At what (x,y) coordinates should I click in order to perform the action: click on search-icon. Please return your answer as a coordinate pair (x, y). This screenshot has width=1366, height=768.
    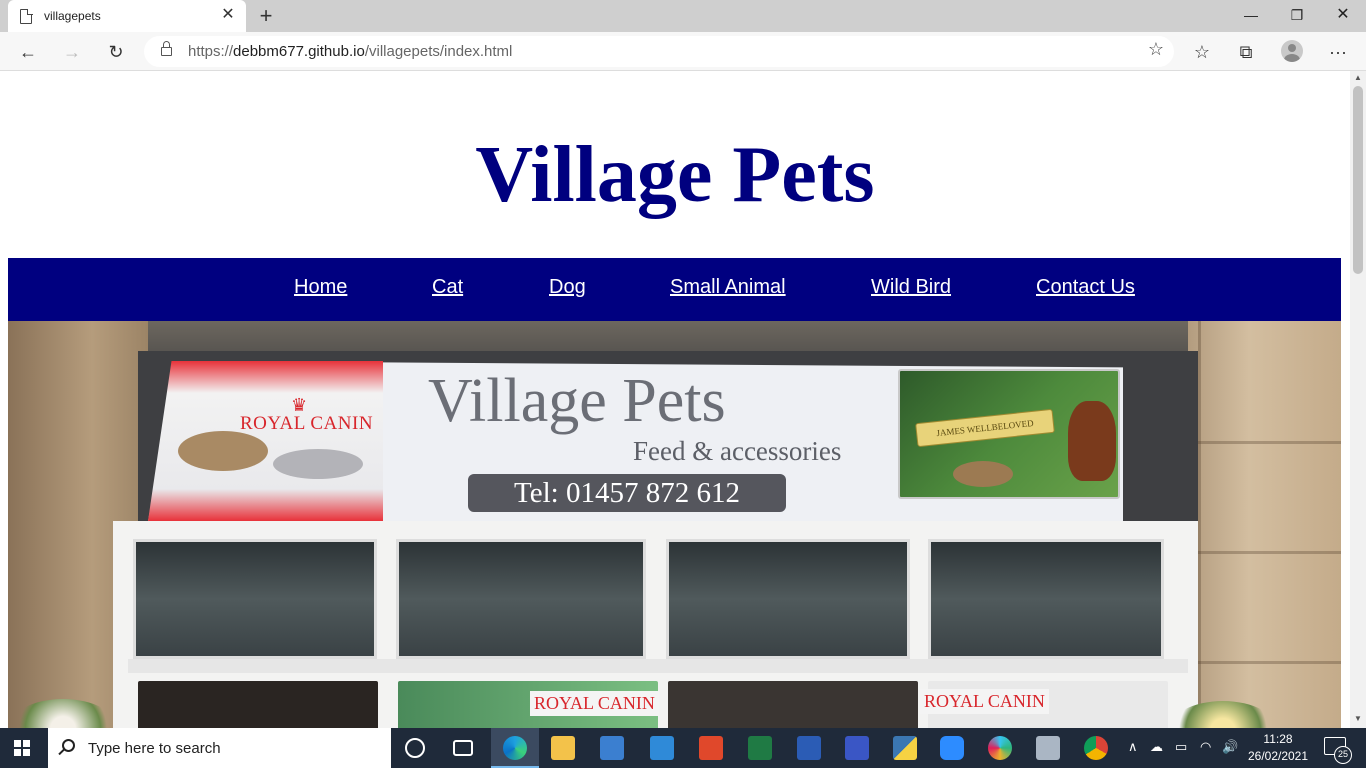
    Looking at the image, I should click on (68, 745).